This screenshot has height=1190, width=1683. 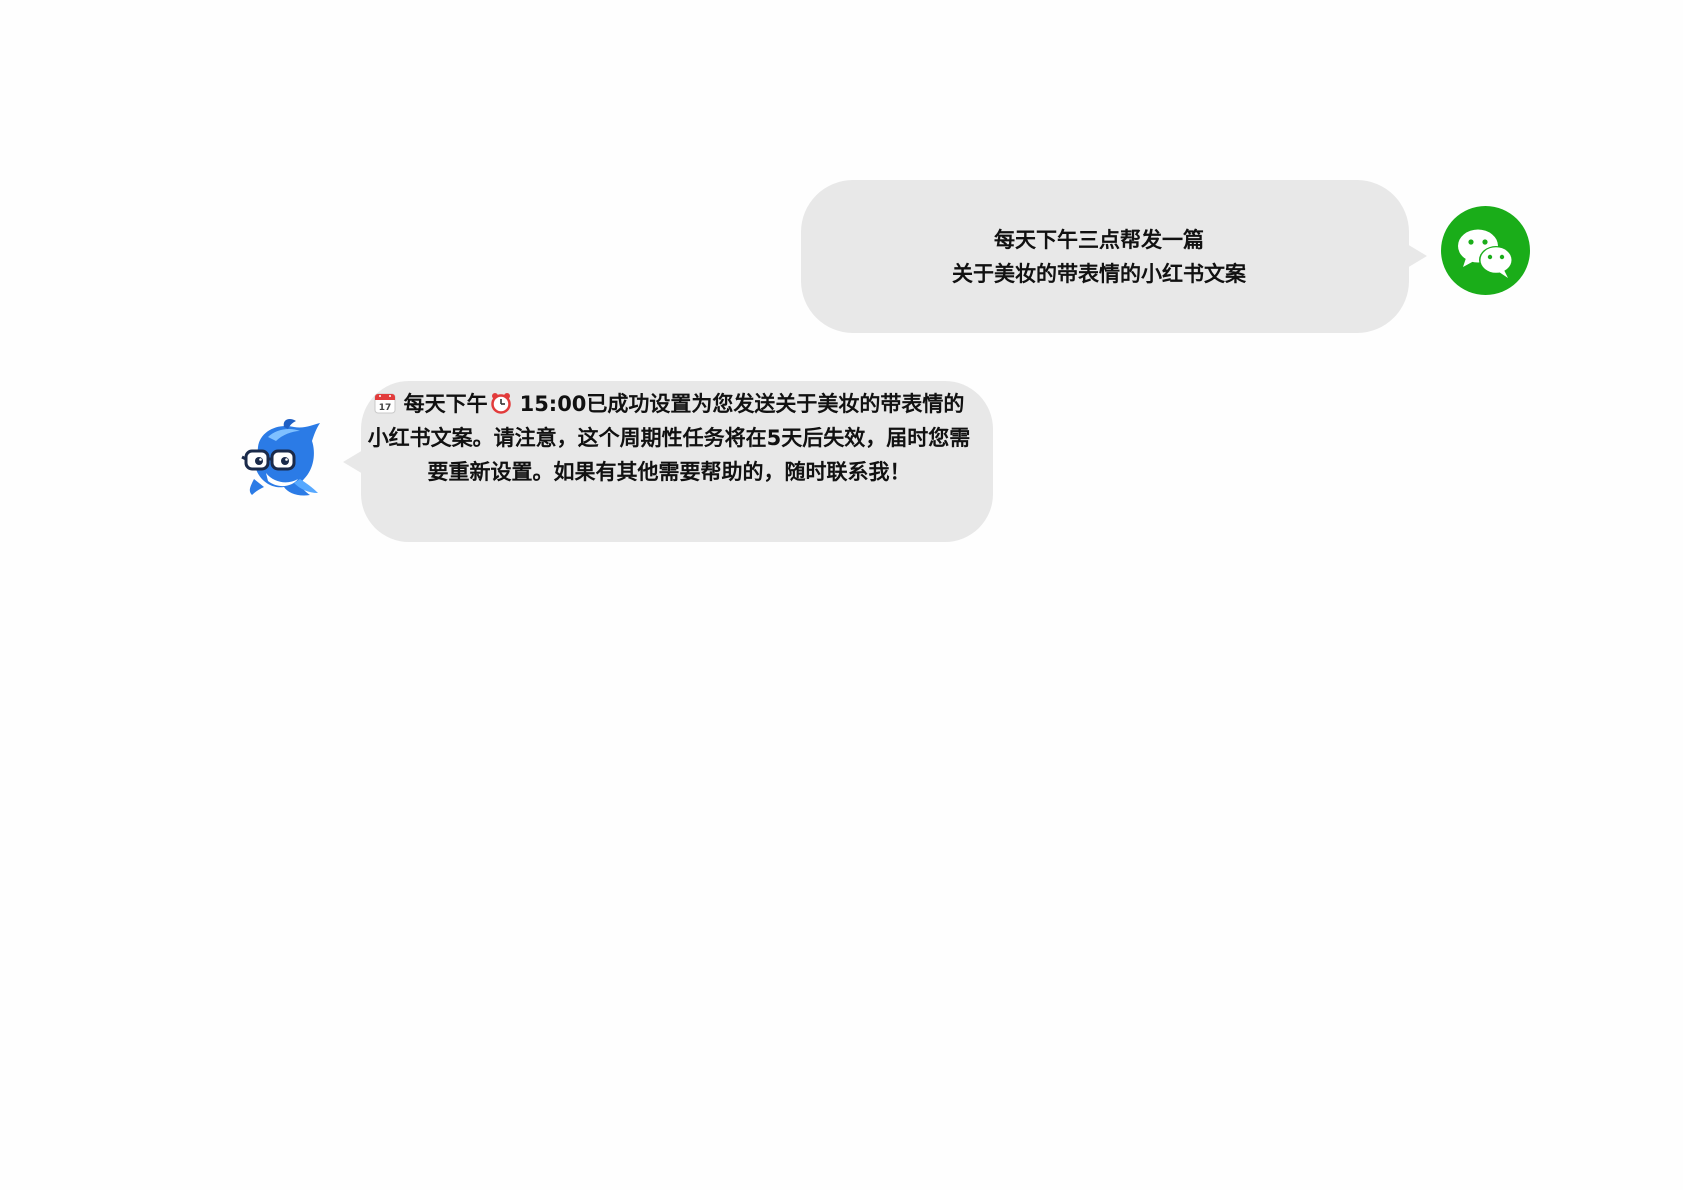 I want to click on user-bubble-tail, so click(x=1417, y=256).